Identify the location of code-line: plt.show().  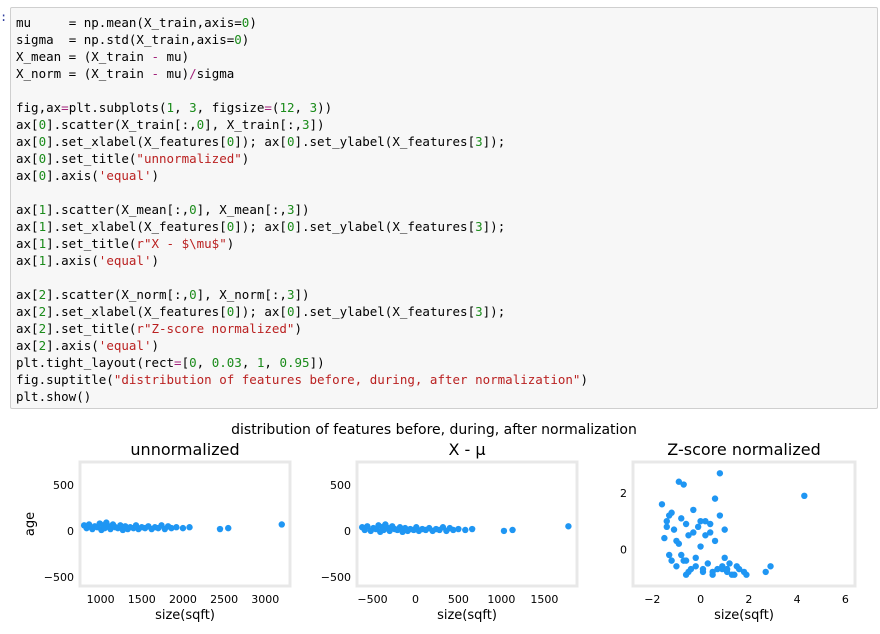
(54, 396).